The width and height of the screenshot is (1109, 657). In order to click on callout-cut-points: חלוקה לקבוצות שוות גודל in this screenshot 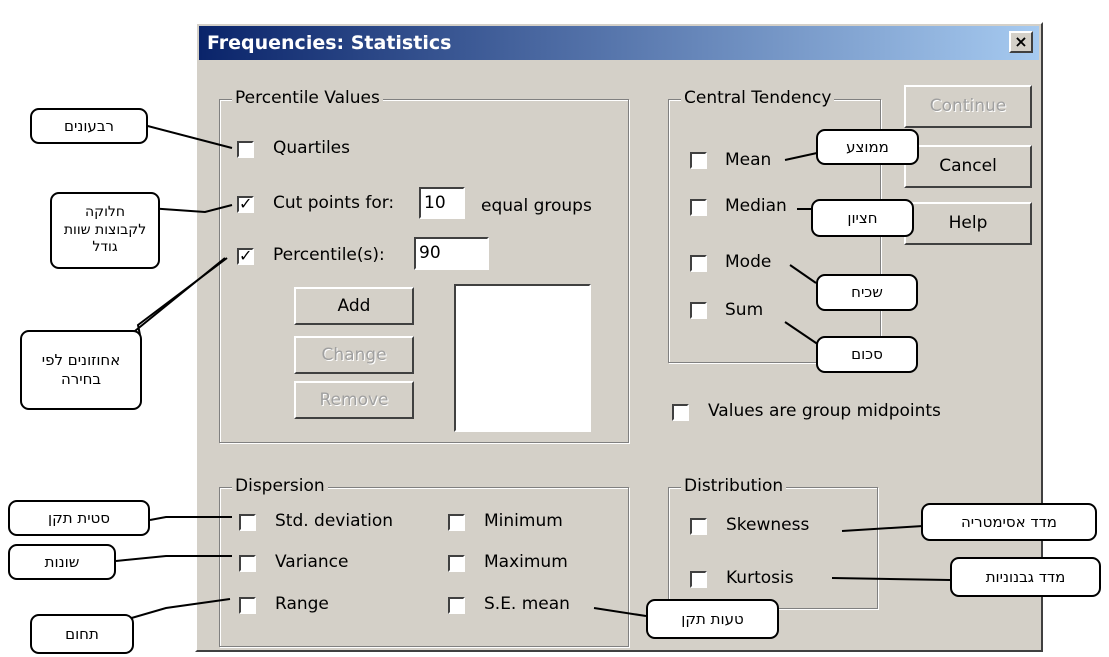, I will do `click(105, 230)`.